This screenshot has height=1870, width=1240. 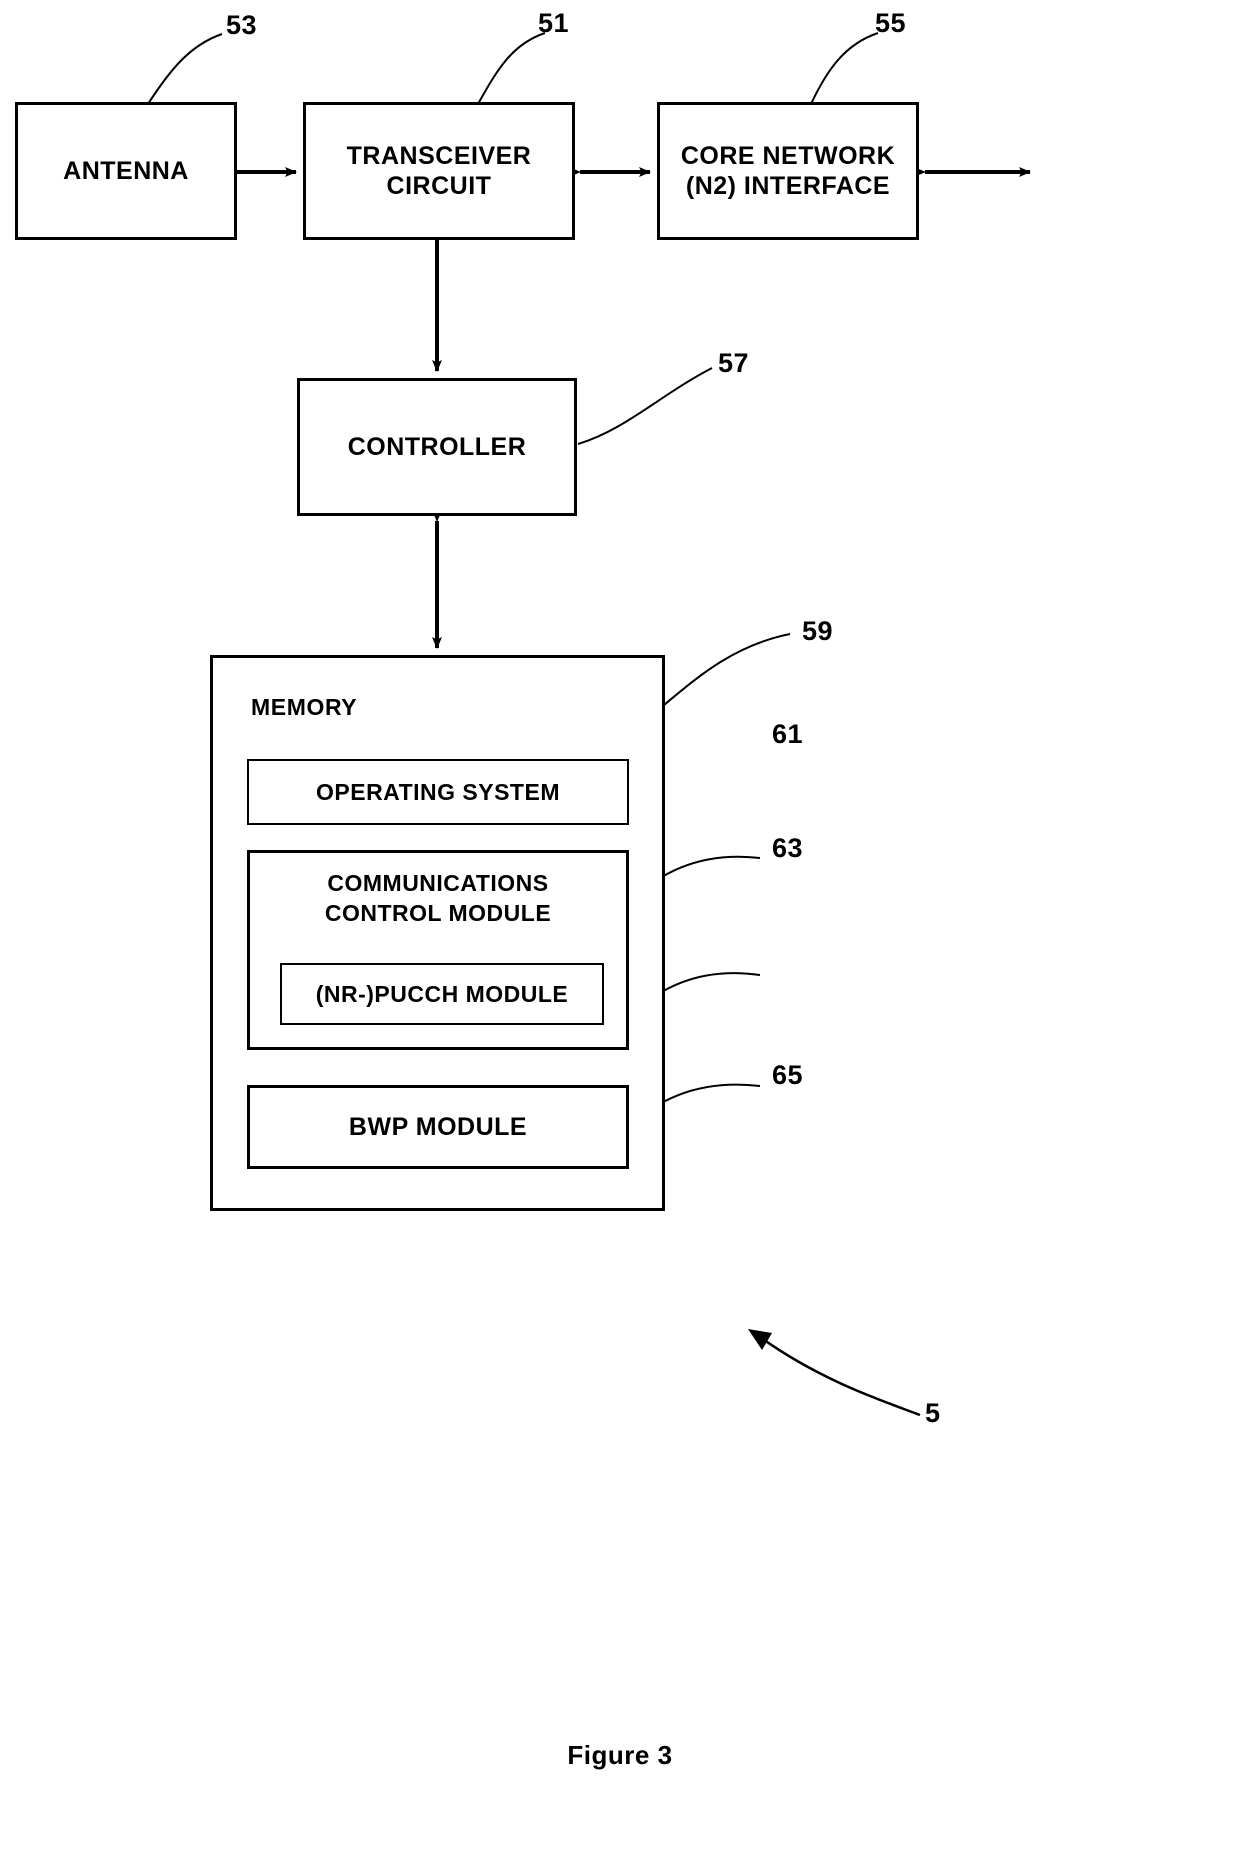 I want to click on ref-numeral-57: 57, so click(x=734, y=363).